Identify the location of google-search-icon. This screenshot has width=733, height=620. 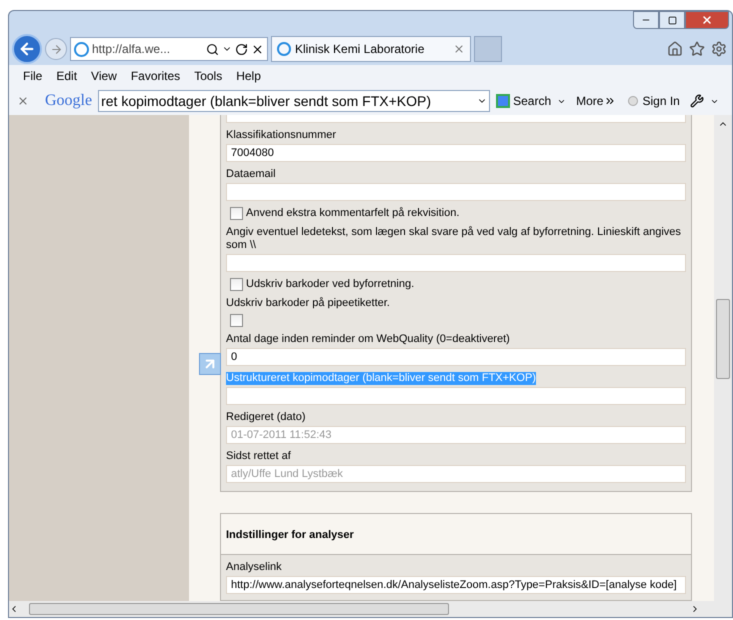
(503, 101).